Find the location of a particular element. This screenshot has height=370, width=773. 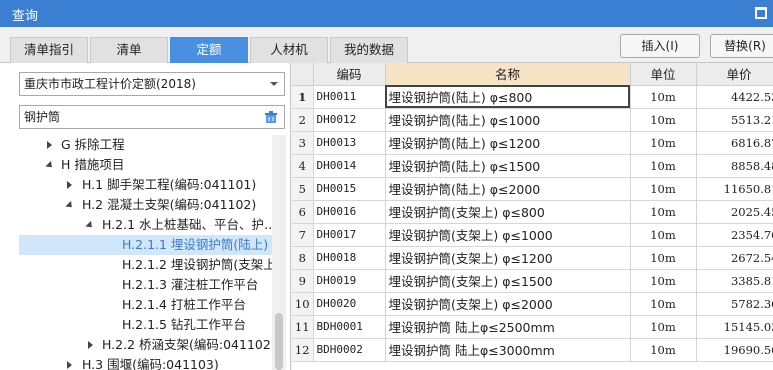

insert-button: 插入(I) is located at coordinates (660, 46).